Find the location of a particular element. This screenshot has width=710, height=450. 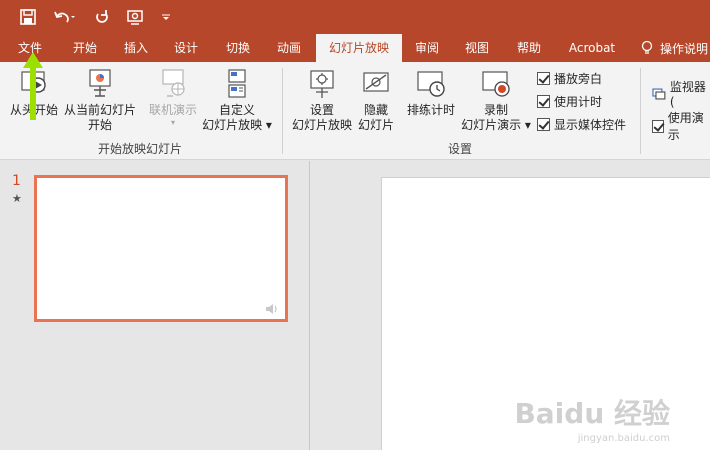

monitor-dropdown: 监视器( is located at coordinates (681, 93).